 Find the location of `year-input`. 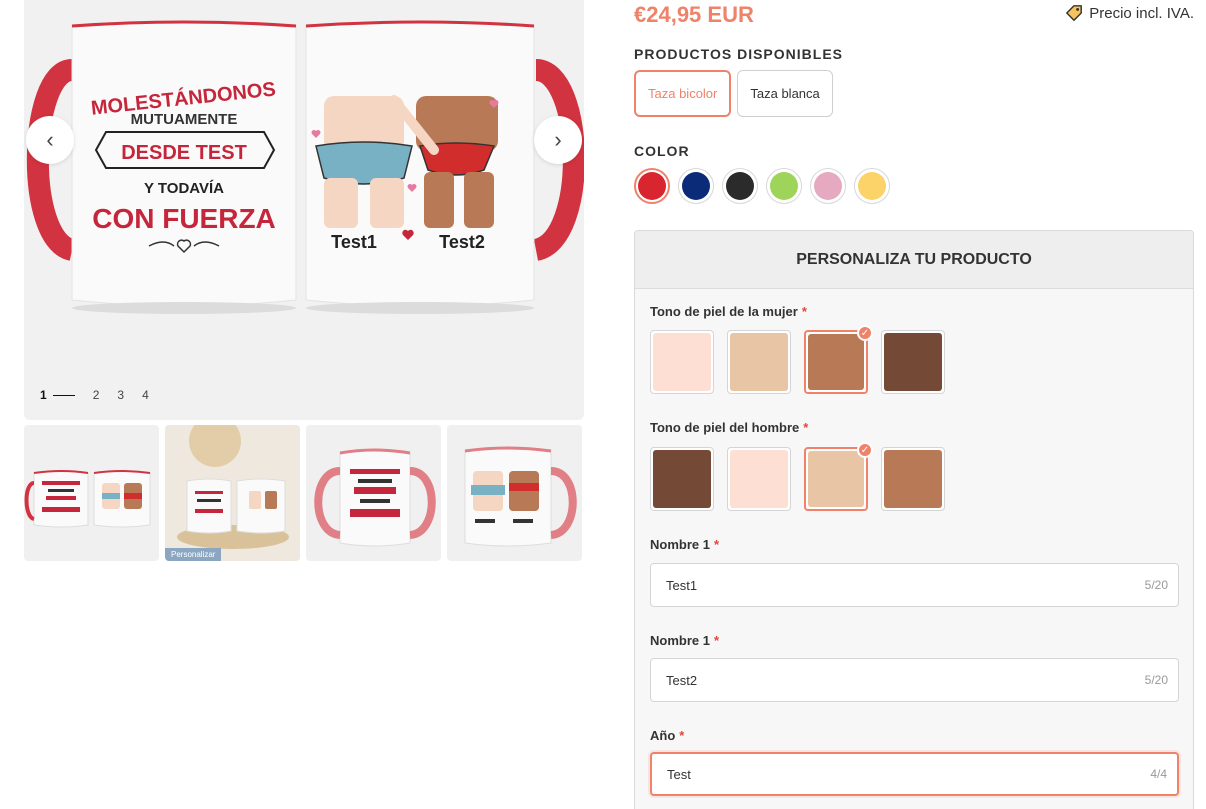

year-input is located at coordinates (887, 774).